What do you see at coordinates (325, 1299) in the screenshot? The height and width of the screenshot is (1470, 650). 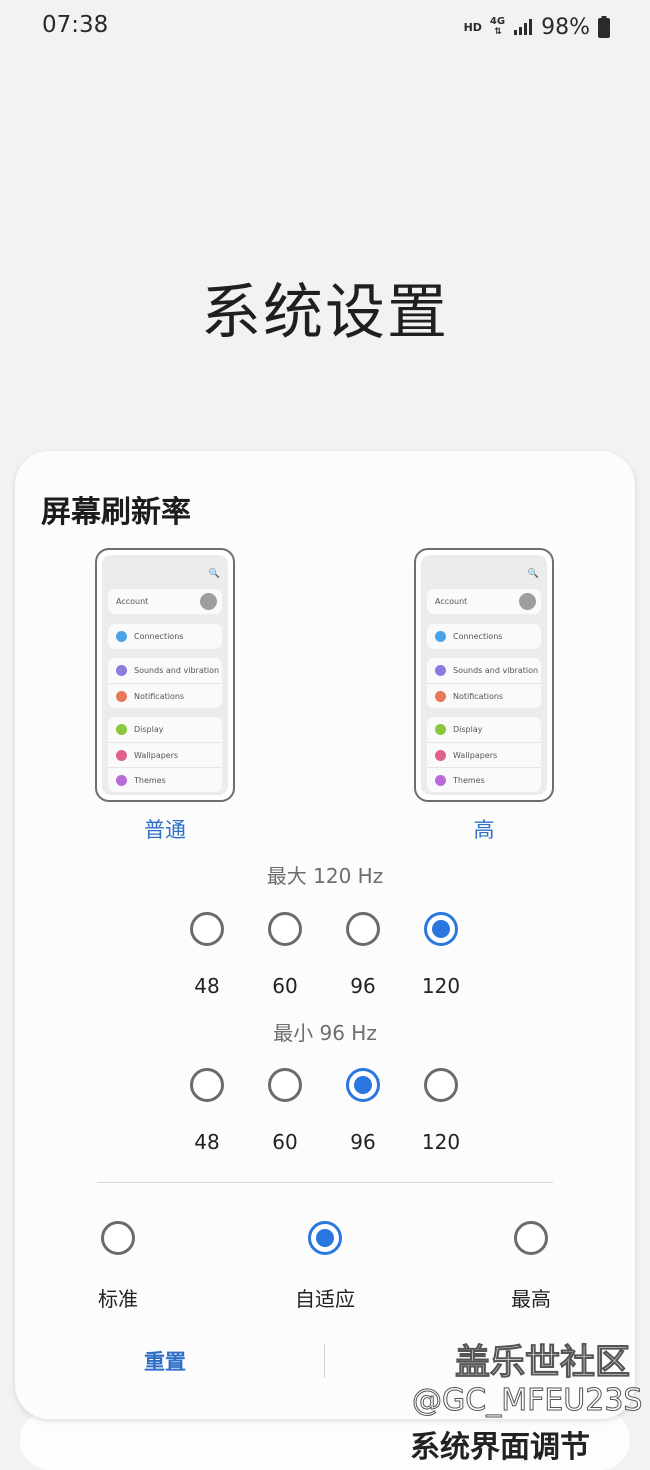 I see `mode-label-adaptive: 自适应` at bounding box center [325, 1299].